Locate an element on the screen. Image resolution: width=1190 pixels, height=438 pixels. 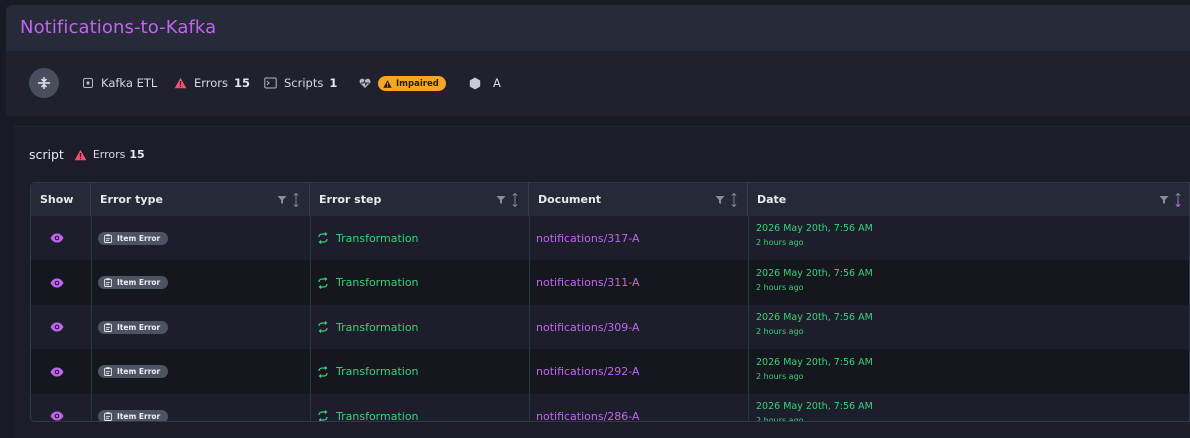
panel-errors-count: 15 is located at coordinates (137, 154).